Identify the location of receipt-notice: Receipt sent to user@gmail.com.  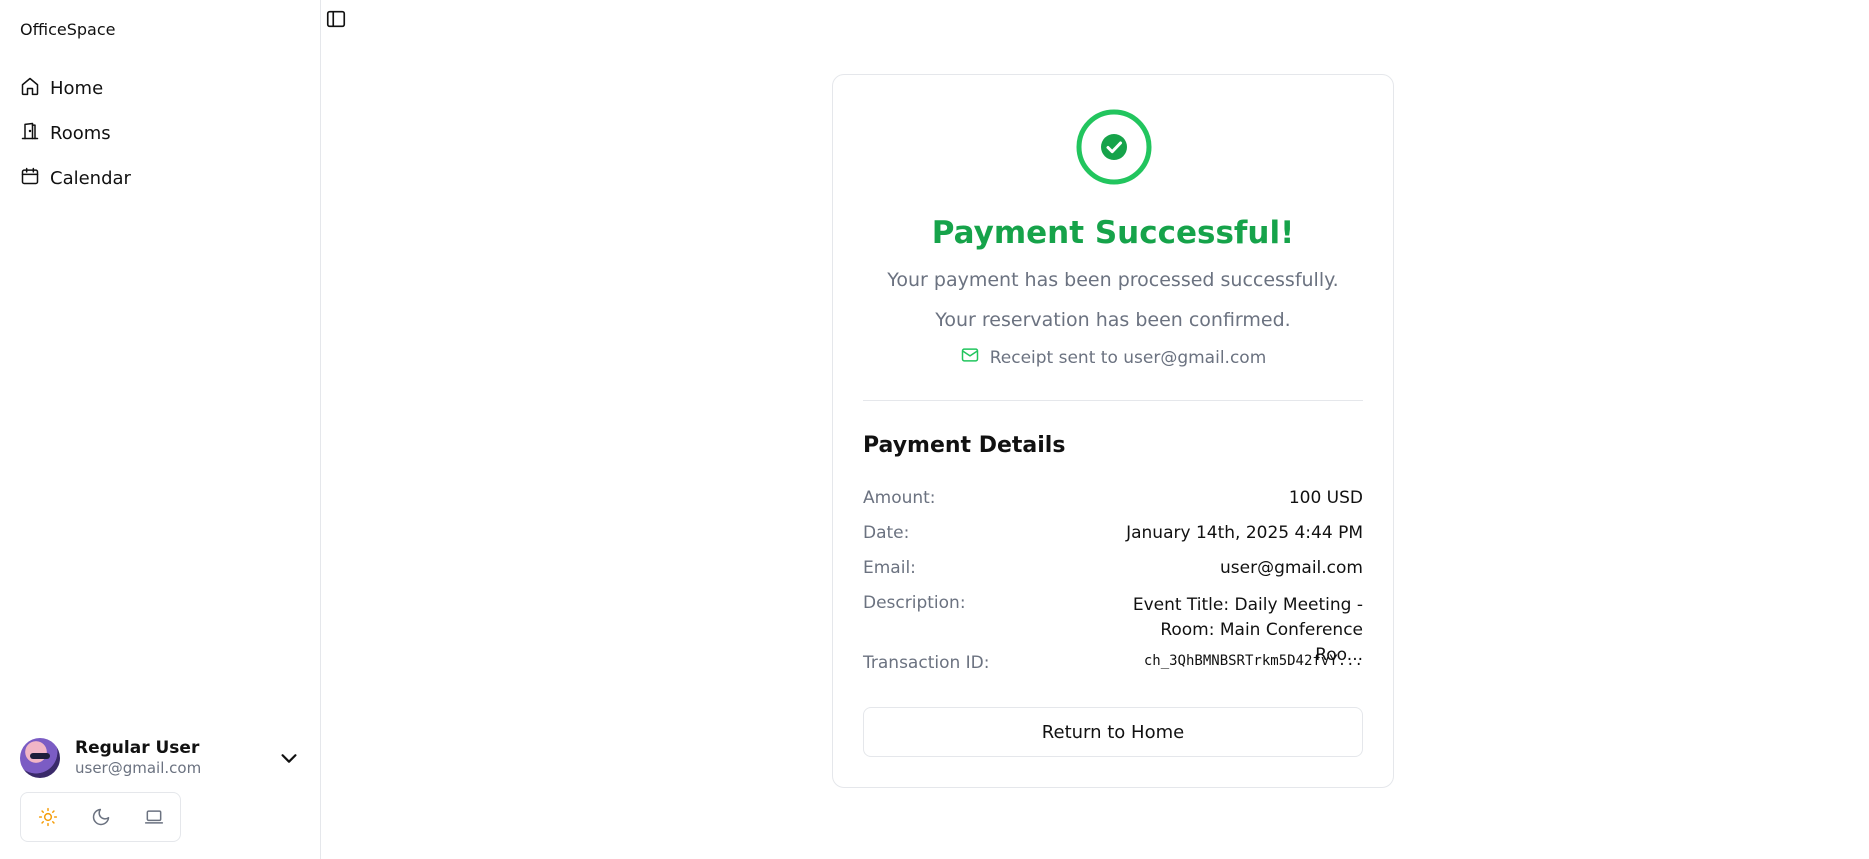
(1113, 357).